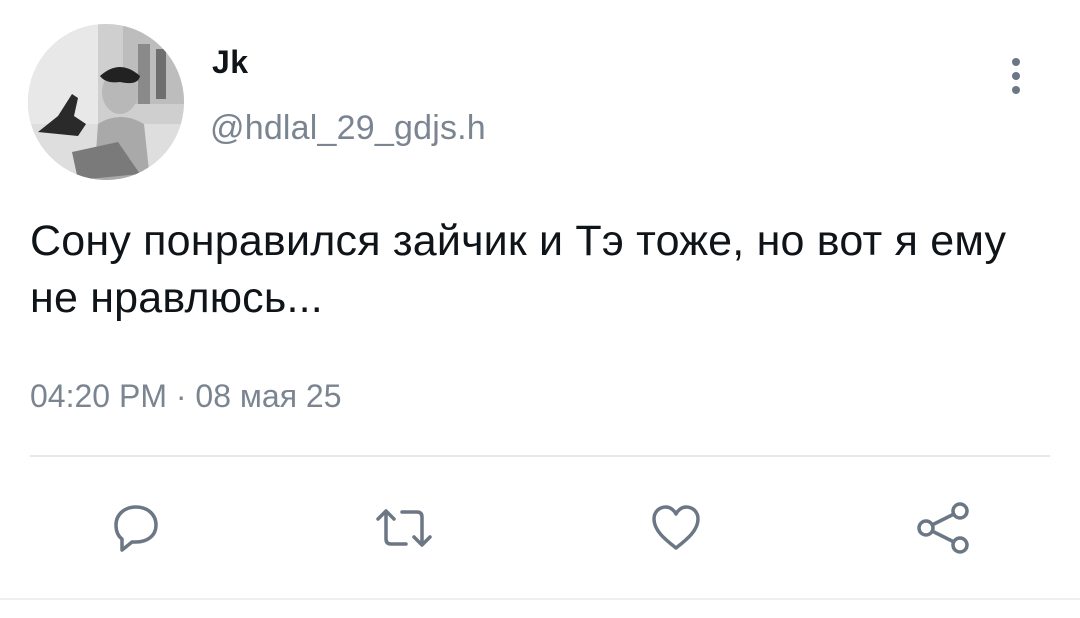 The width and height of the screenshot is (1080, 618). I want to click on author-display-name: Jk, so click(230, 62).